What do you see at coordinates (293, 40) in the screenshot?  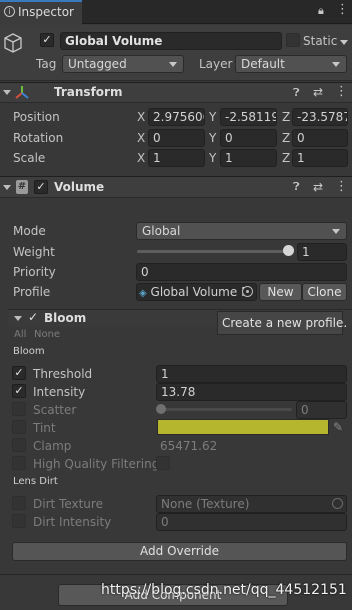 I see `static-checkbox` at bounding box center [293, 40].